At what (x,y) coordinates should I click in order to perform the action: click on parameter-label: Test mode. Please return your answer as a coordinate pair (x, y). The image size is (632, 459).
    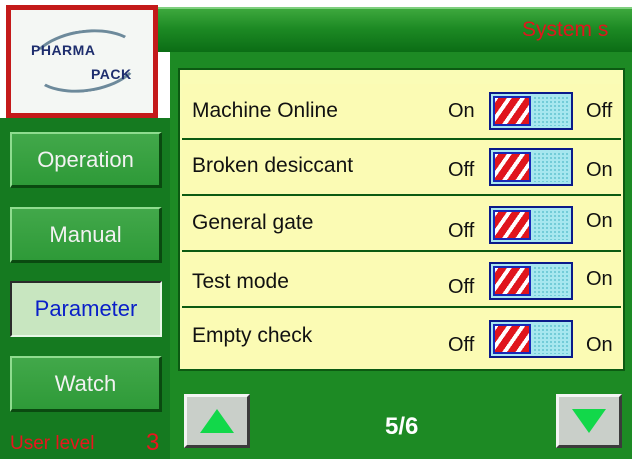
    Looking at the image, I should click on (240, 281).